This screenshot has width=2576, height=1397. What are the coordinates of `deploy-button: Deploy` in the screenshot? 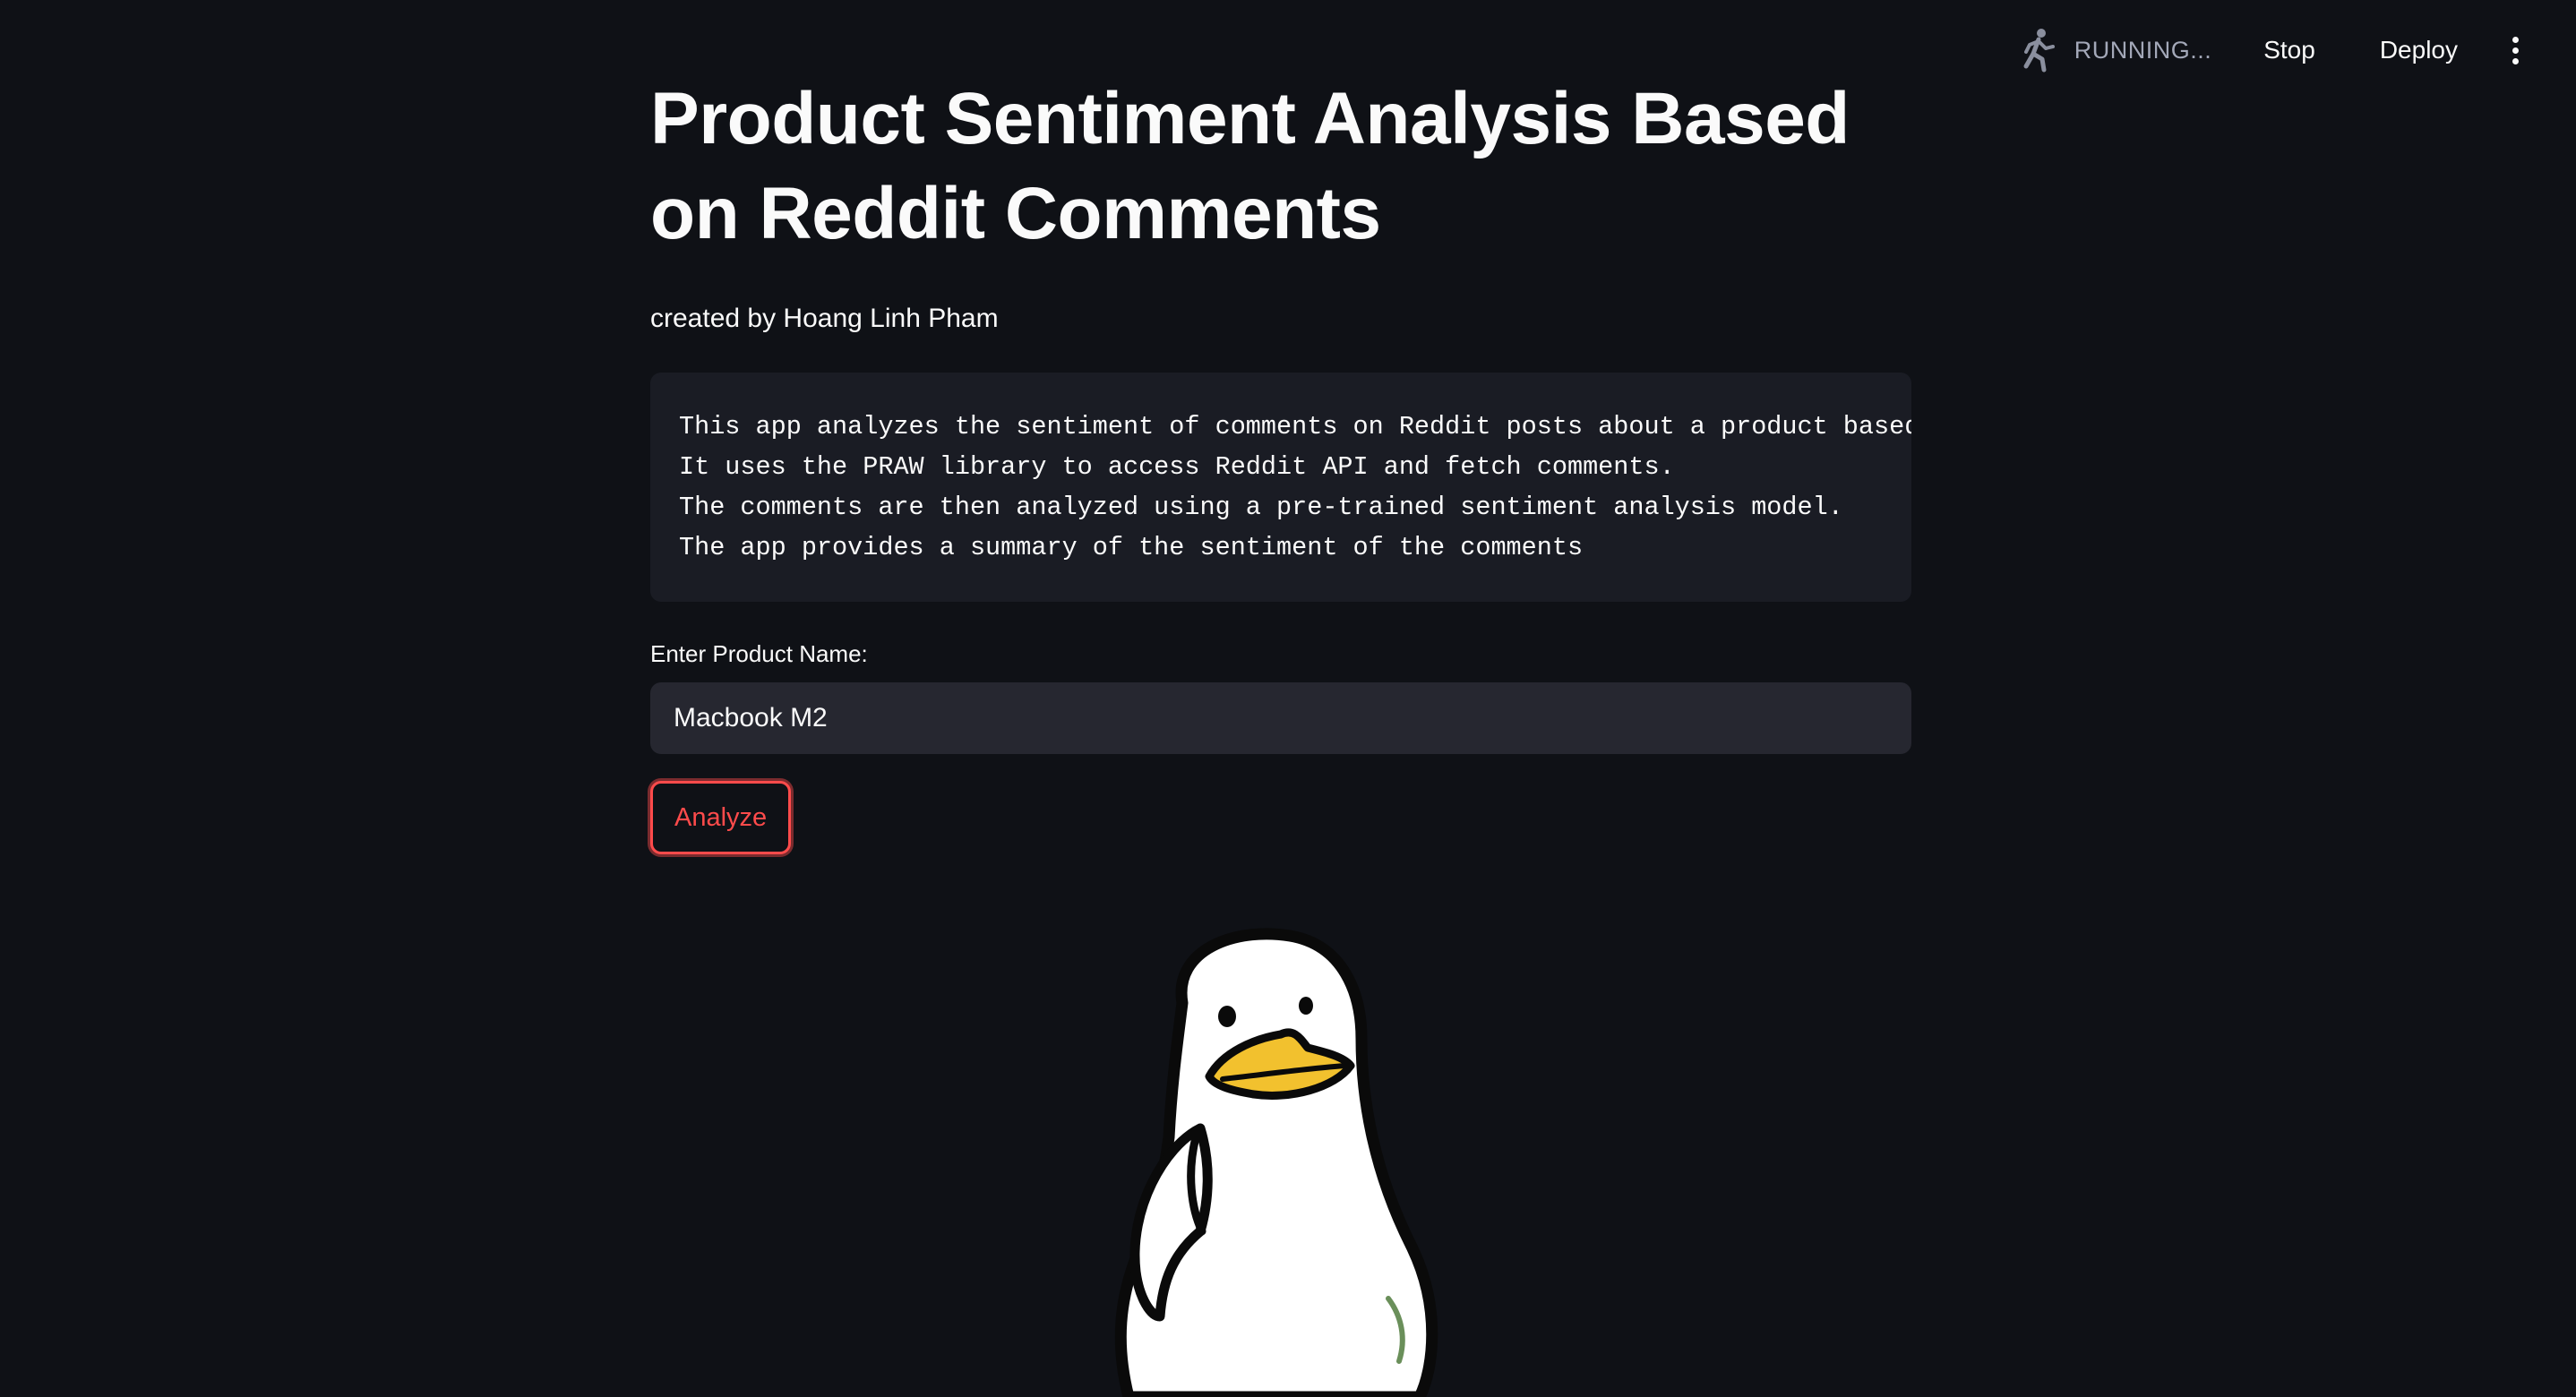 It's located at (2418, 50).